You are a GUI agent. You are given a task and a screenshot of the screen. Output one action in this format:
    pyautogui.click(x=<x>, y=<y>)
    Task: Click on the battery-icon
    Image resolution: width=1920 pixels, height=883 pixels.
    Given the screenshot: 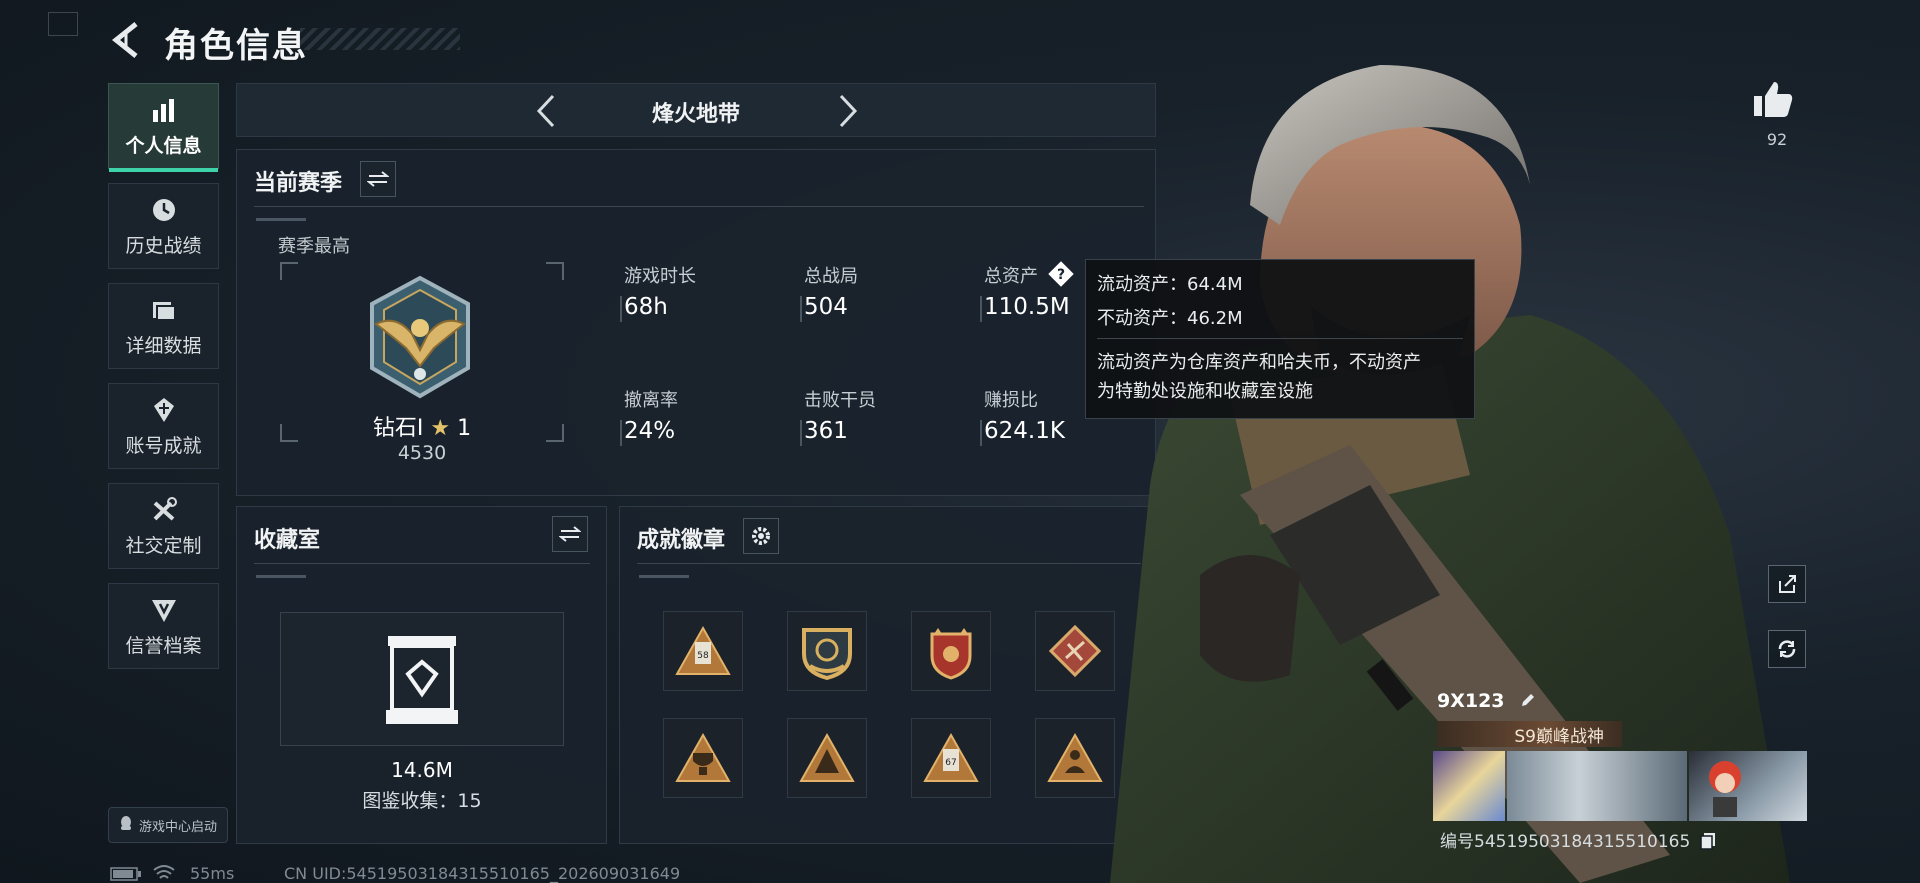 What is the action you would take?
    pyautogui.click(x=125, y=874)
    